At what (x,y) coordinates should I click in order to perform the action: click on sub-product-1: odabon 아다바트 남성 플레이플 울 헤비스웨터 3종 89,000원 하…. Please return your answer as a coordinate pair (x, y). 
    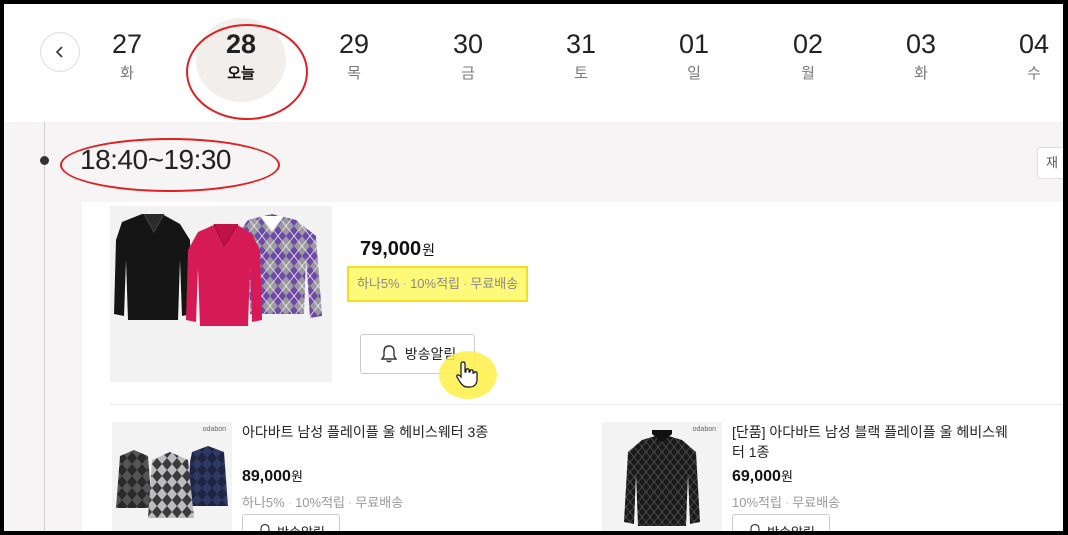
    Looking at the image, I should click on (337, 476).